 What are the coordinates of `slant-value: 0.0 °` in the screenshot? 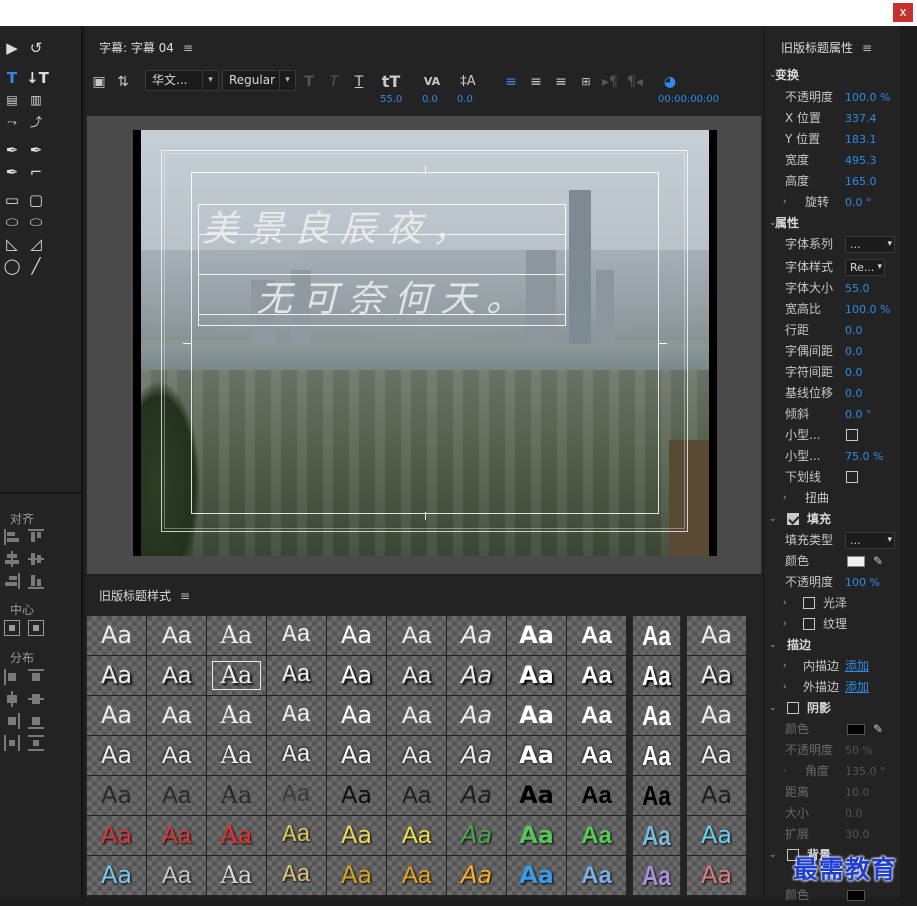 It's located at (858, 414).